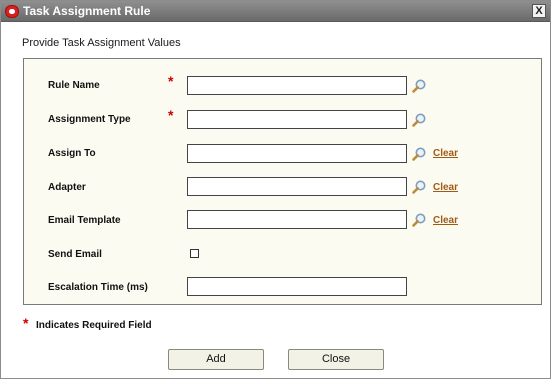  What do you see at coordinates (89, 119) in the screenshot?
I see `assignment-type-label: Assignment Type` at bounding box center [89, 119].